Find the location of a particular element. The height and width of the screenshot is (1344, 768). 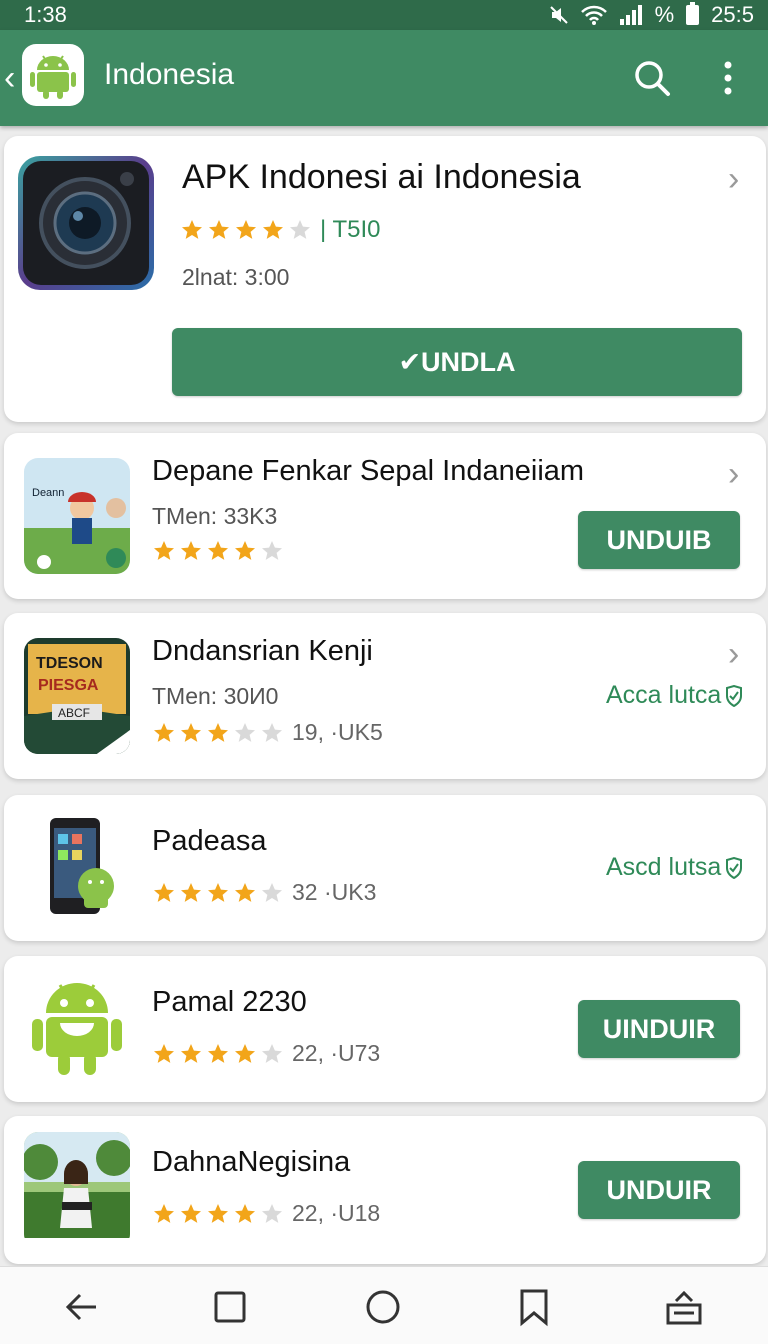

status-clock-right: 25:5 is located at coordinates (732, 14).